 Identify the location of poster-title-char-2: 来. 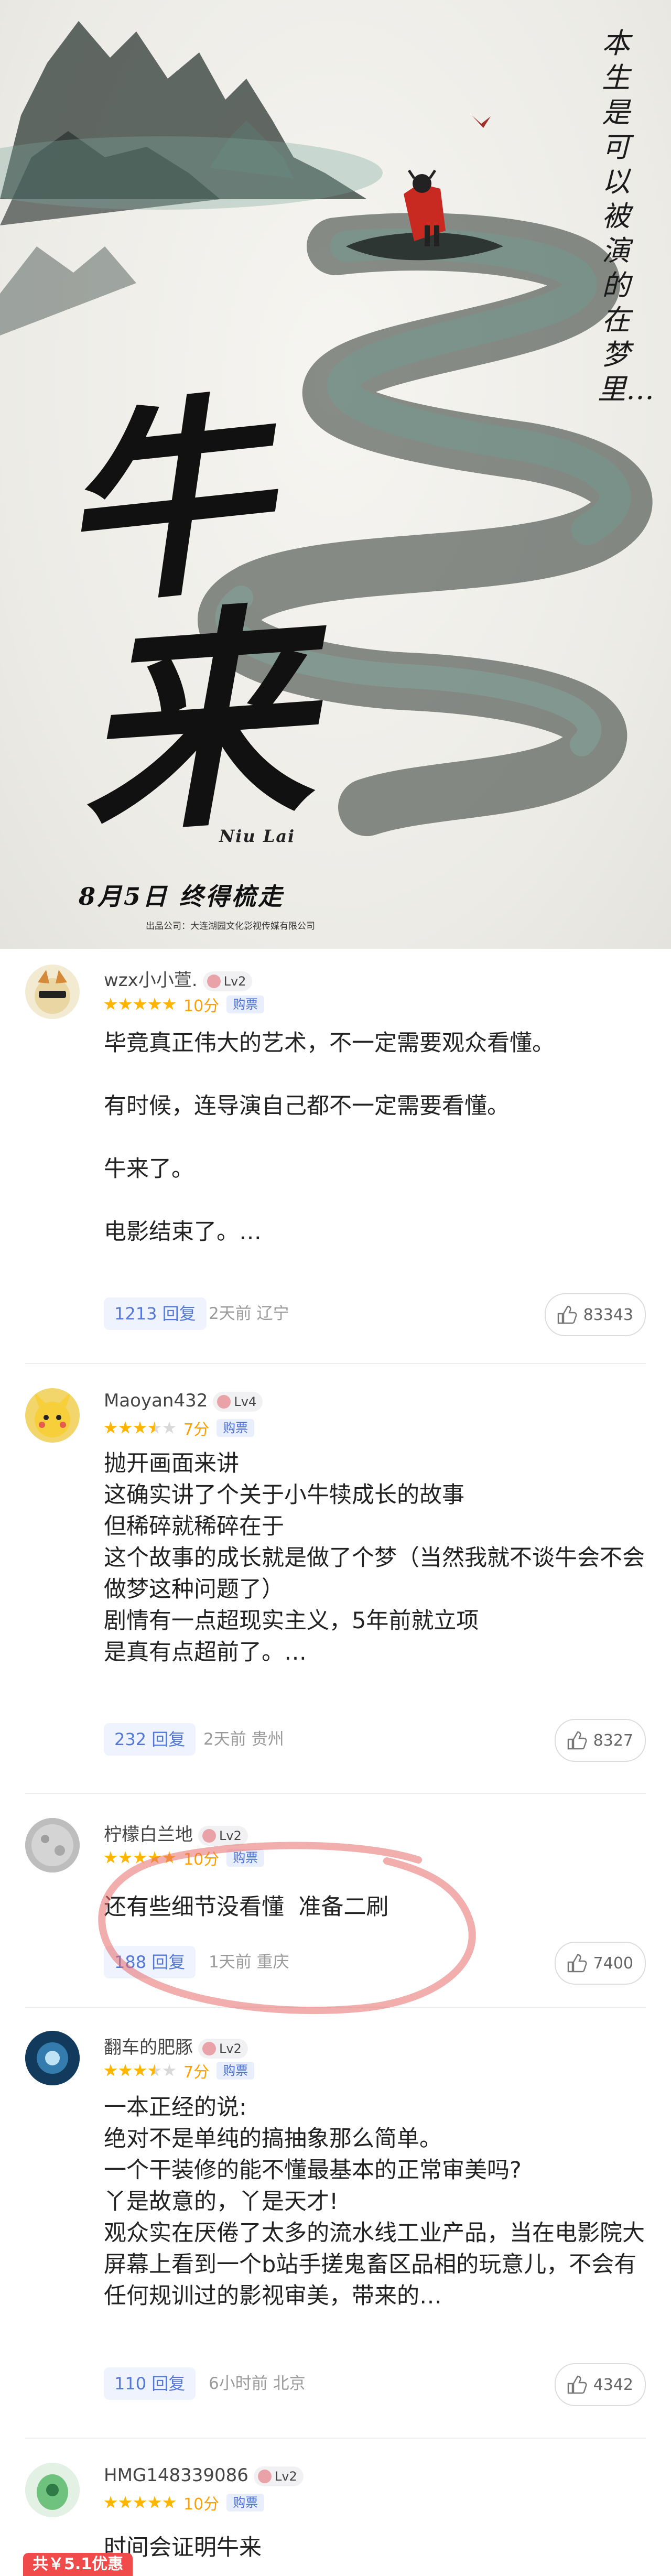
(194, 723).